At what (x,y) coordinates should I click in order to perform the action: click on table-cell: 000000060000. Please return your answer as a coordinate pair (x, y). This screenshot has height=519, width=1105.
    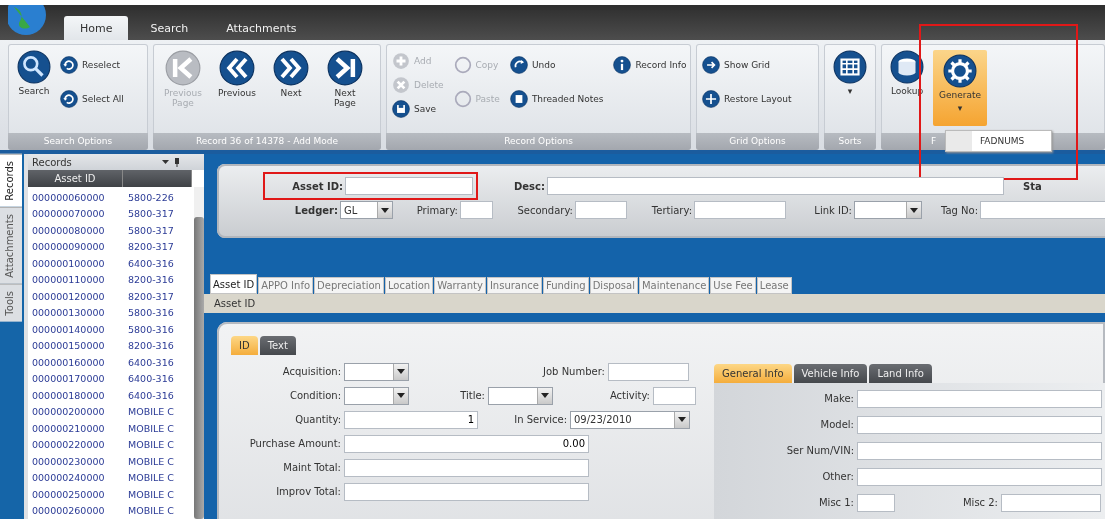
    Looking at the image, I should click on (77, 197).